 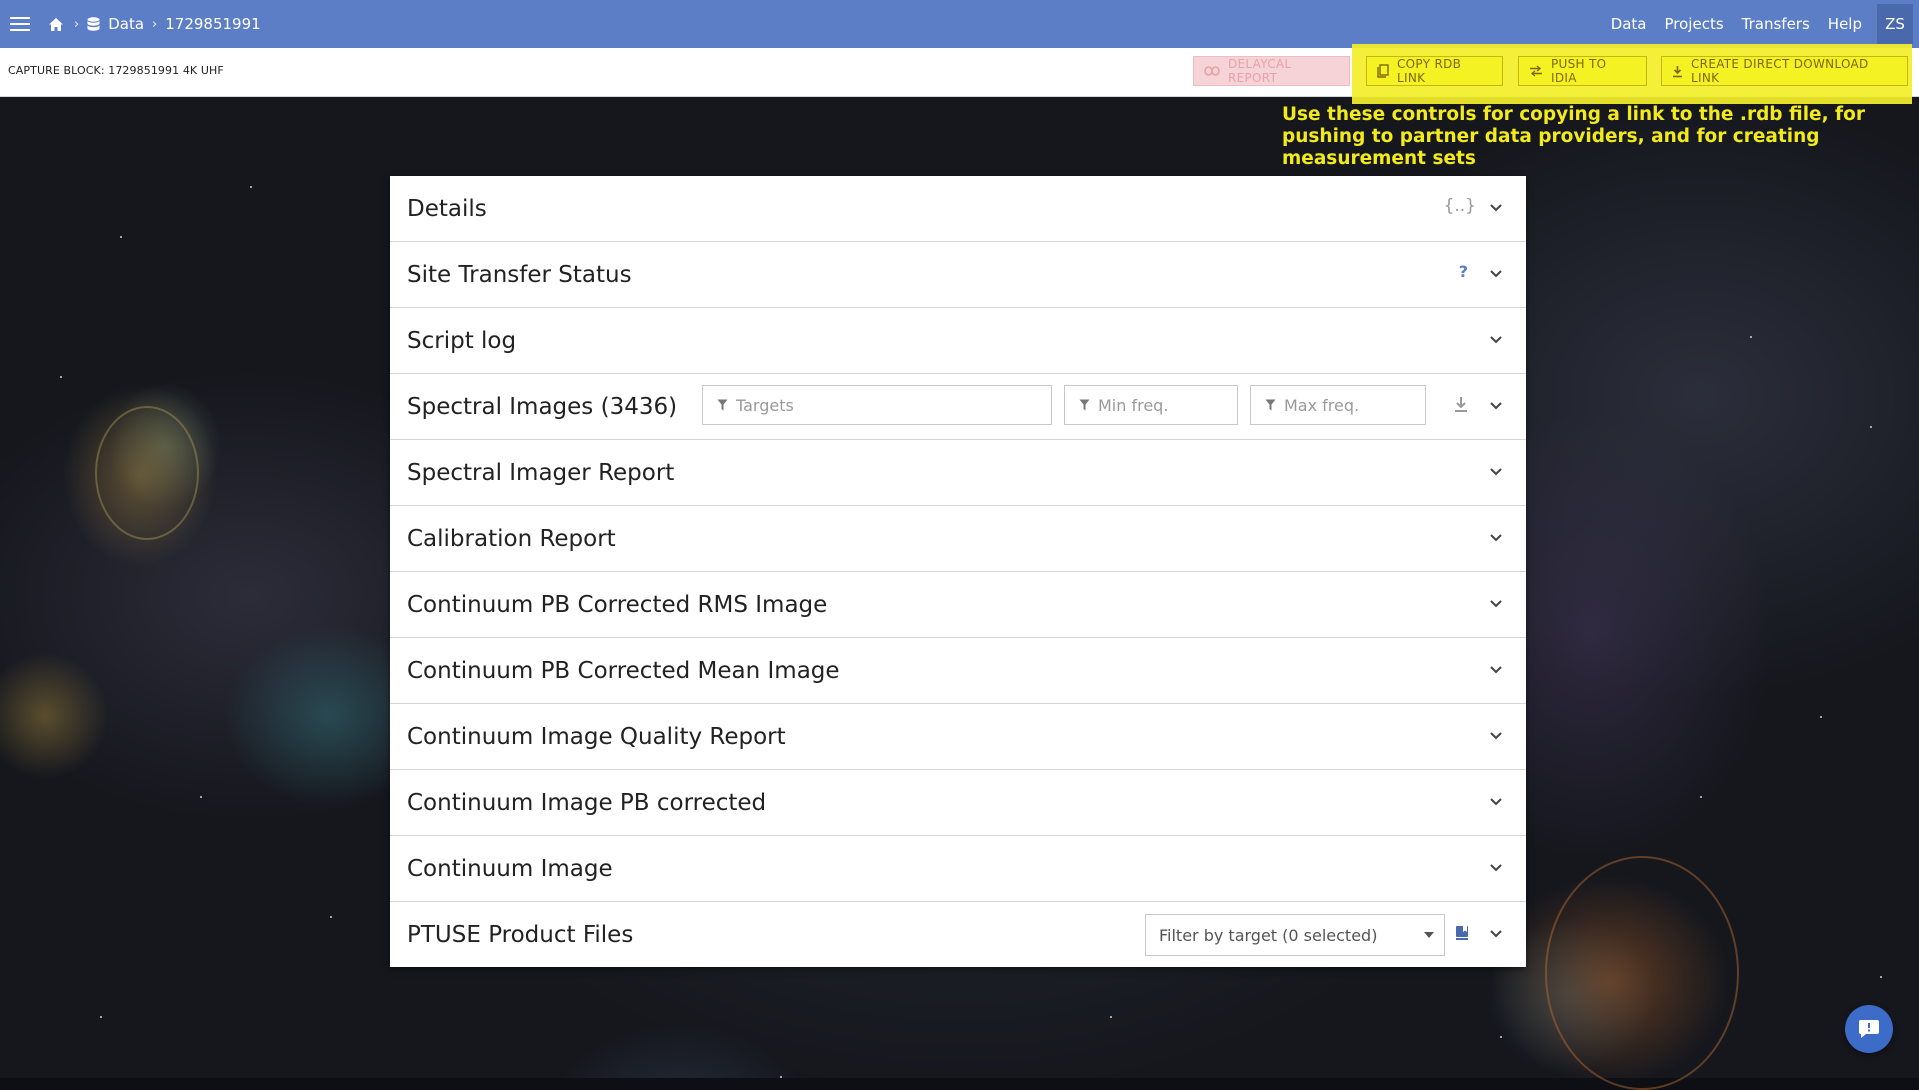 I want to click on panel-title: Continuum PB Corrected Mean Image, so click(x=623, y=670).